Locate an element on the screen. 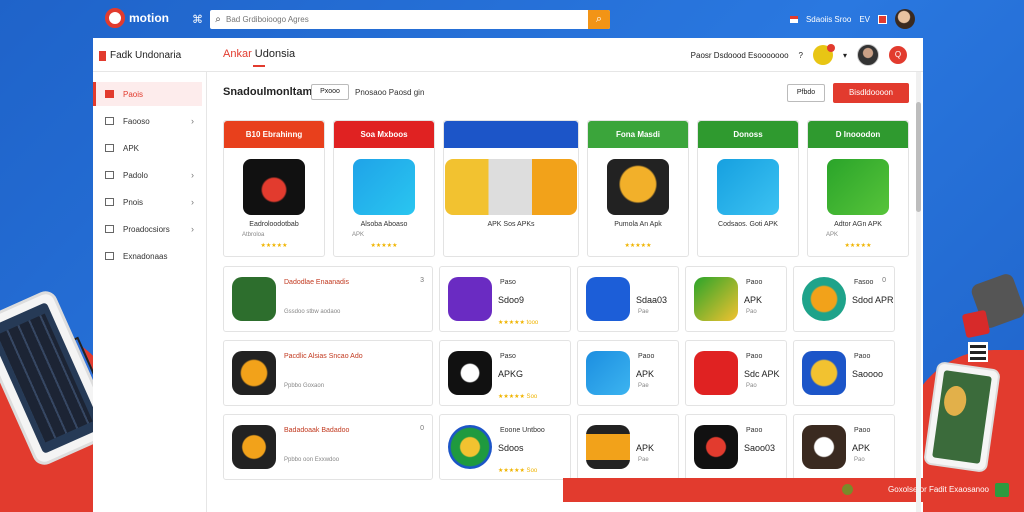 The width and height of the screenshot is (1024, 512). sidebar-item-4: Pnois › is located at coordinates (147, 202).